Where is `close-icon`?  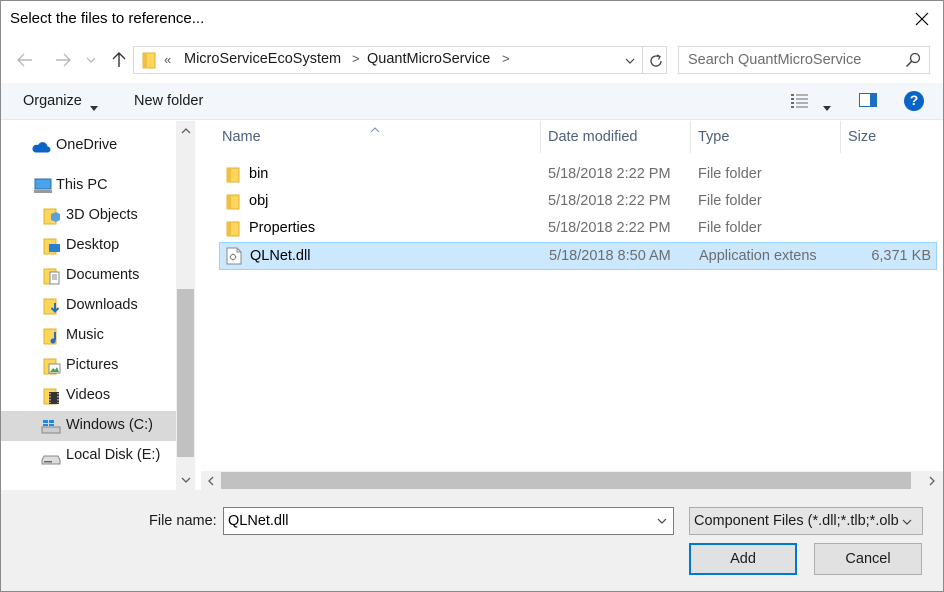 close-icon is located at coordinates (922, 19).